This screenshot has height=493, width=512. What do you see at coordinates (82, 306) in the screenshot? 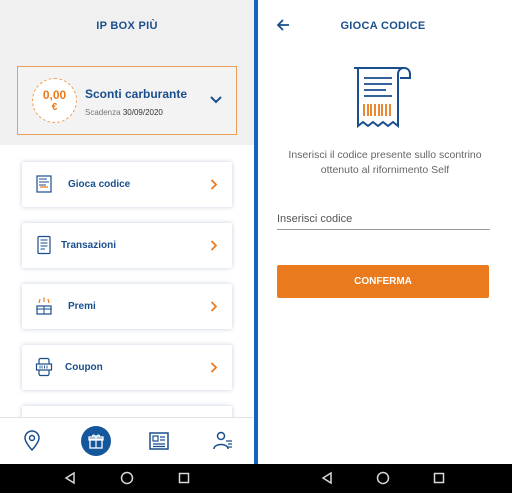
I see `menu-item-label: Premi` at bounding box center [82, 306].